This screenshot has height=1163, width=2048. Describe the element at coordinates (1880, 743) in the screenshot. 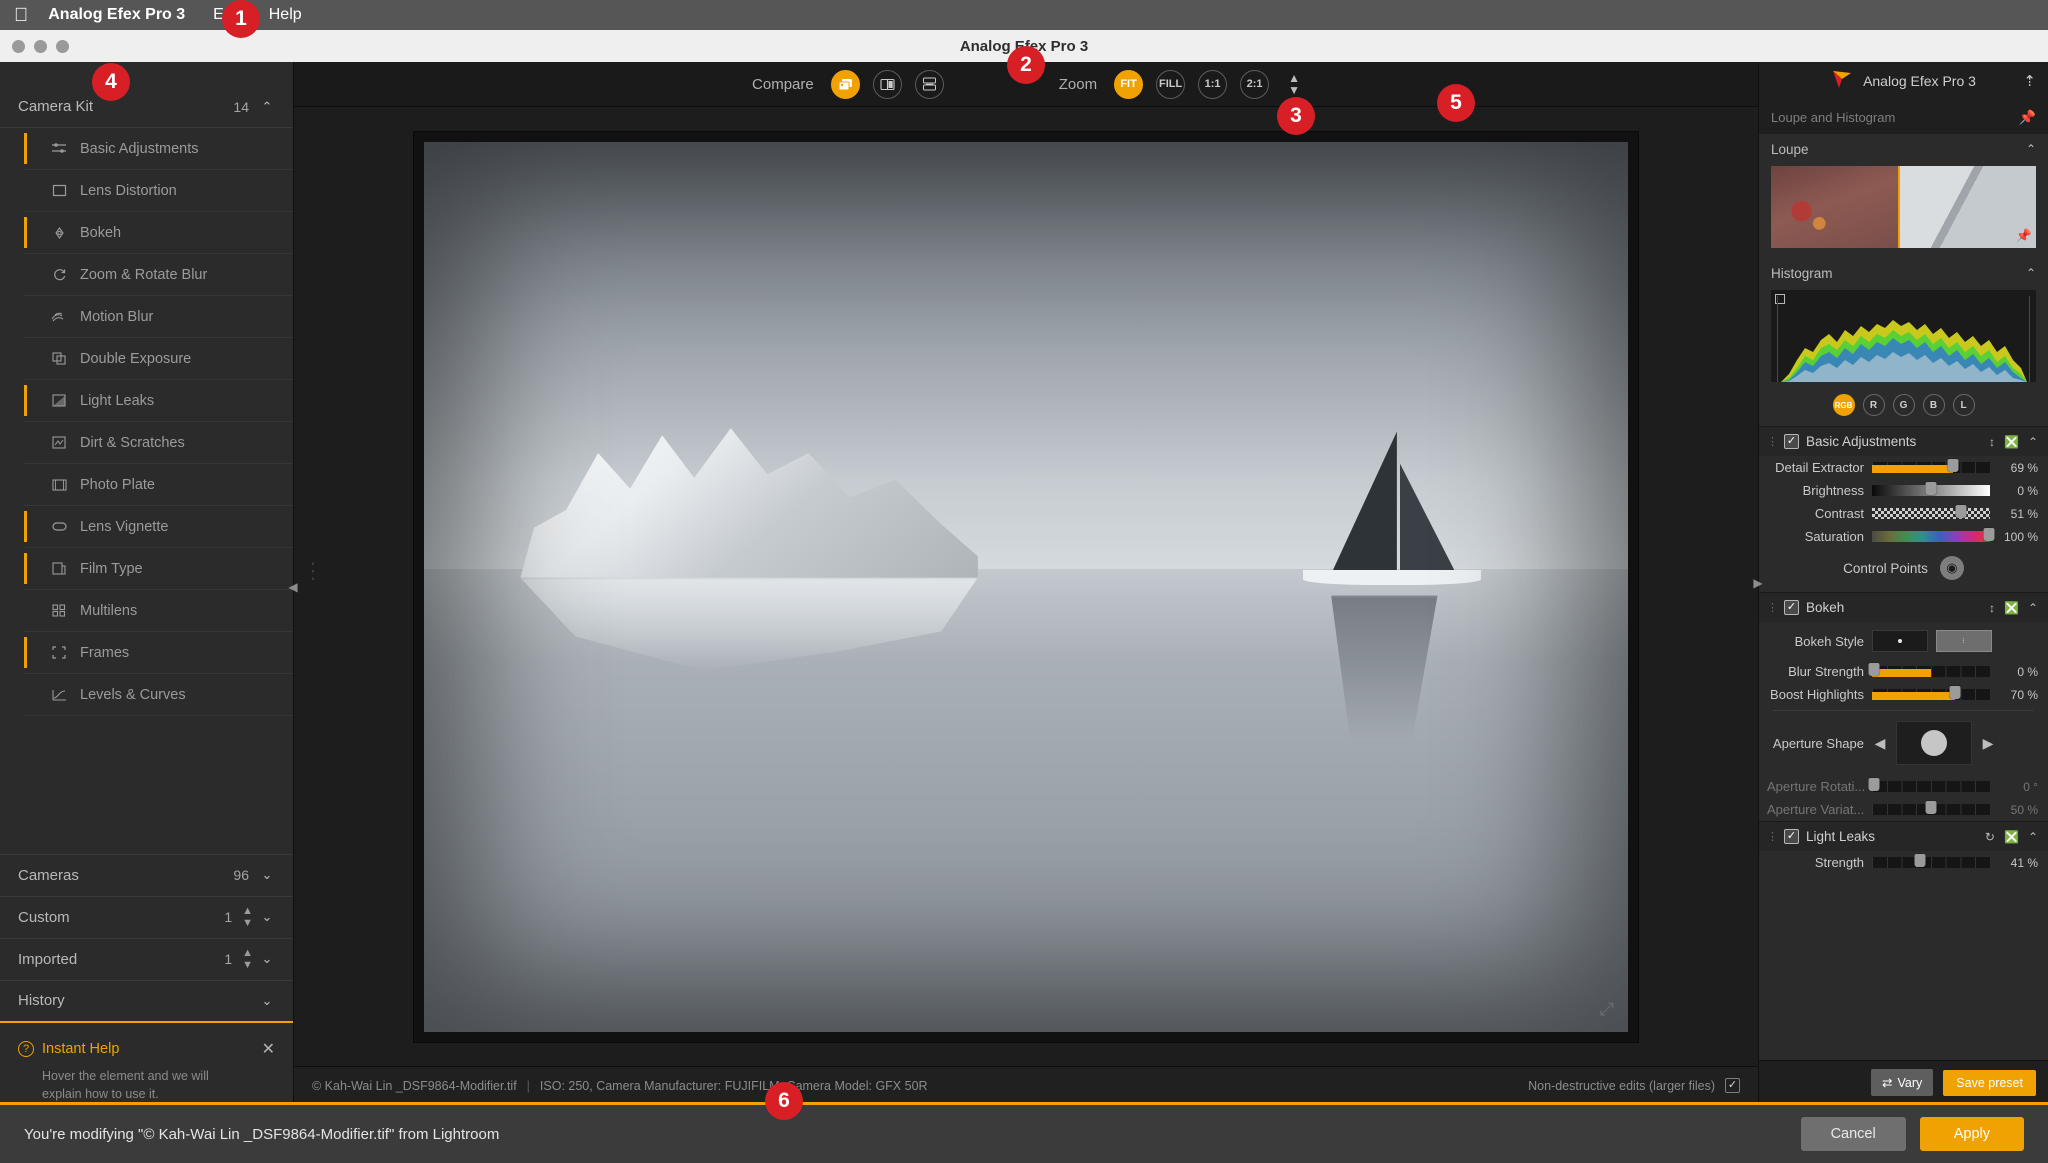

I see `arrow-left-icon: ◀` at that location.